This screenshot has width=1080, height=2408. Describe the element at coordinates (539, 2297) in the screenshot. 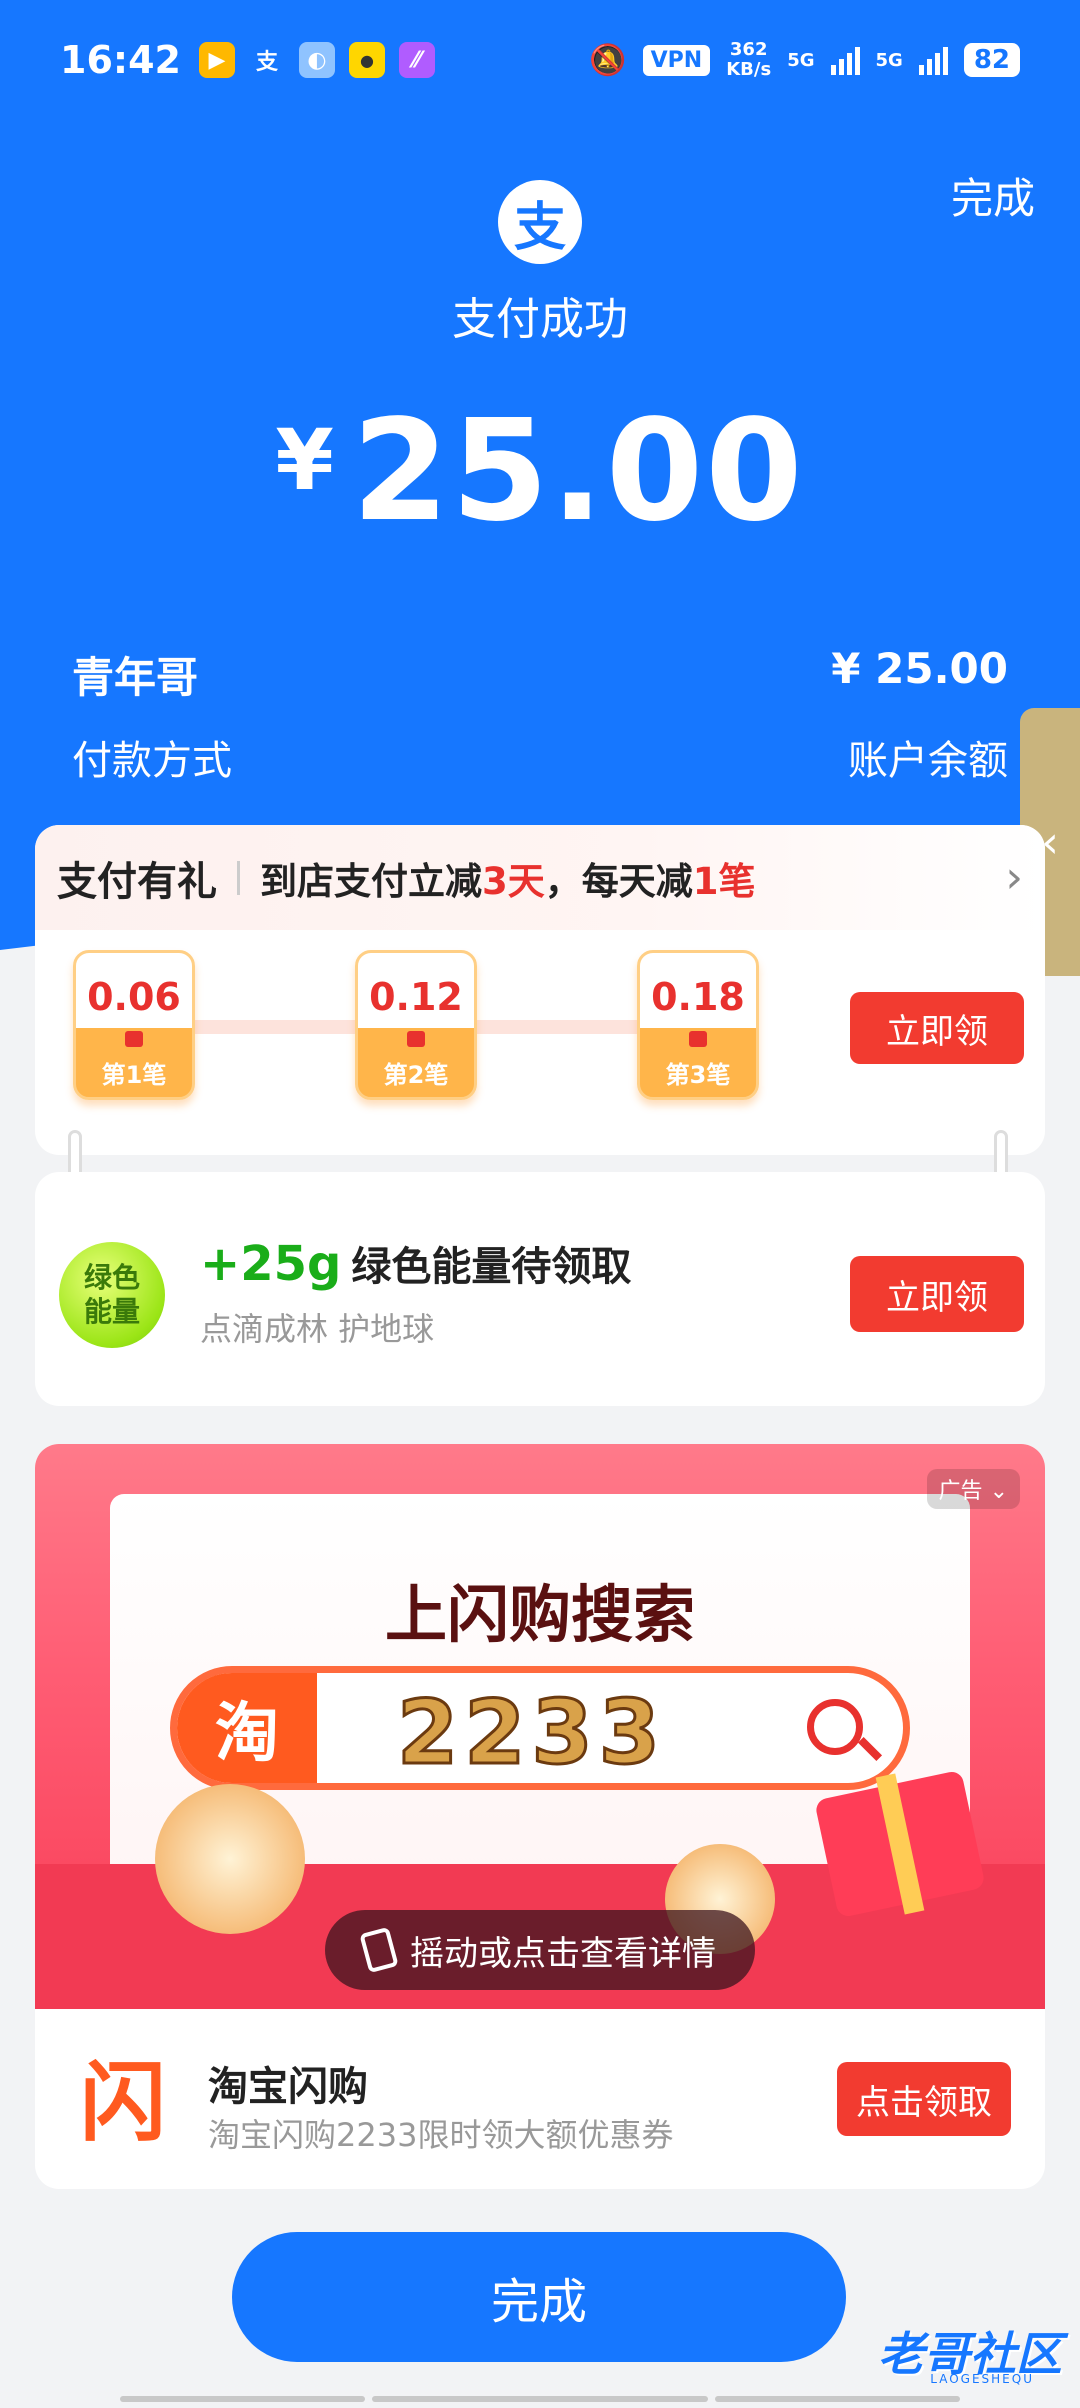

I see `done-button: 完成` at that location.